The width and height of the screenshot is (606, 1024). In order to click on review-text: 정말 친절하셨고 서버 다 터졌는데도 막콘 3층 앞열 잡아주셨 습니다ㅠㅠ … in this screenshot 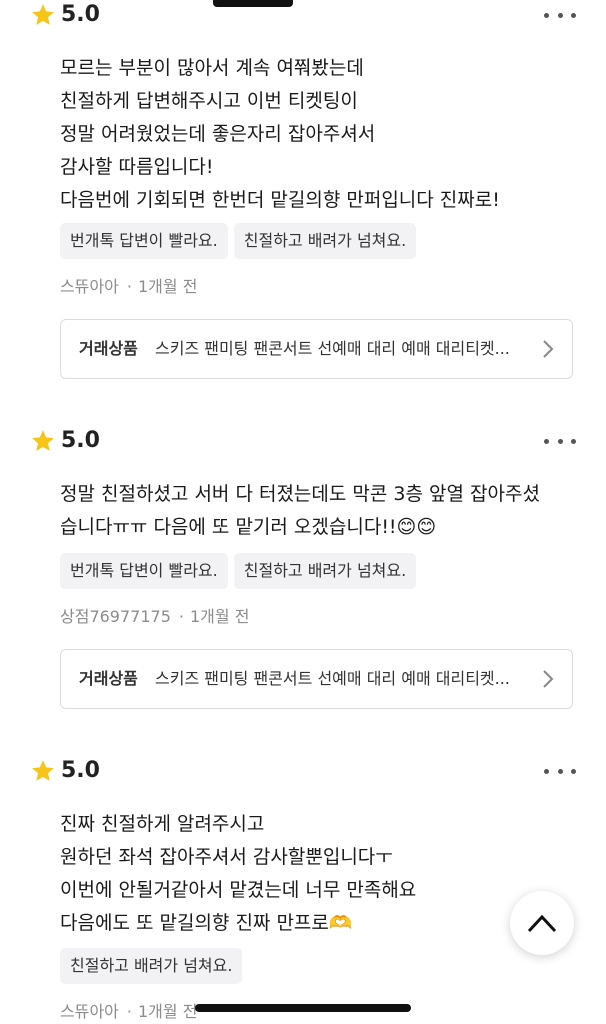, I will do `click(300, 510)`.